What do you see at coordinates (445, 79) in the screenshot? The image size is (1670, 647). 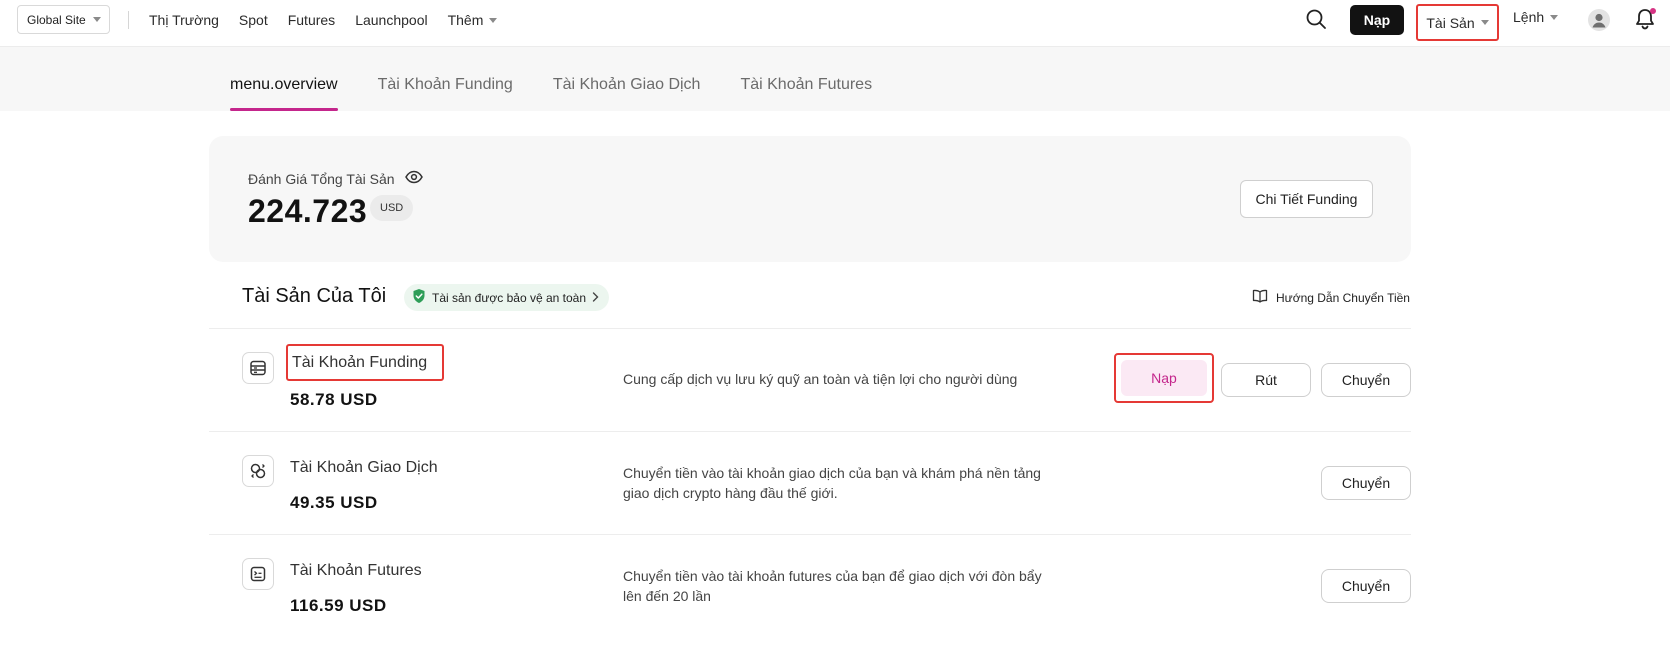 I see `tab-funding-account: Tài Khoản Funding` at bounding box center [445, 79].